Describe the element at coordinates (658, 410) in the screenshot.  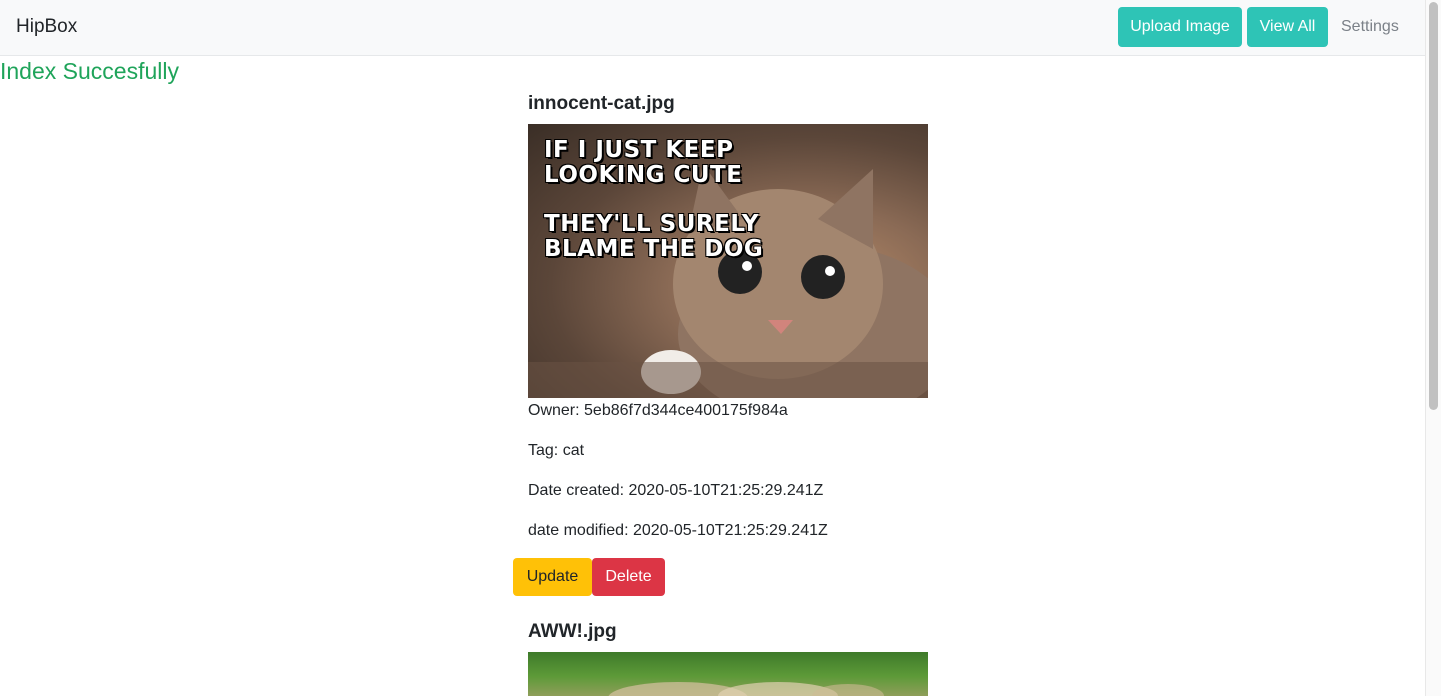
I see `owner-text: Owner: 5eb86f7d344ce400175f984a` at that location.